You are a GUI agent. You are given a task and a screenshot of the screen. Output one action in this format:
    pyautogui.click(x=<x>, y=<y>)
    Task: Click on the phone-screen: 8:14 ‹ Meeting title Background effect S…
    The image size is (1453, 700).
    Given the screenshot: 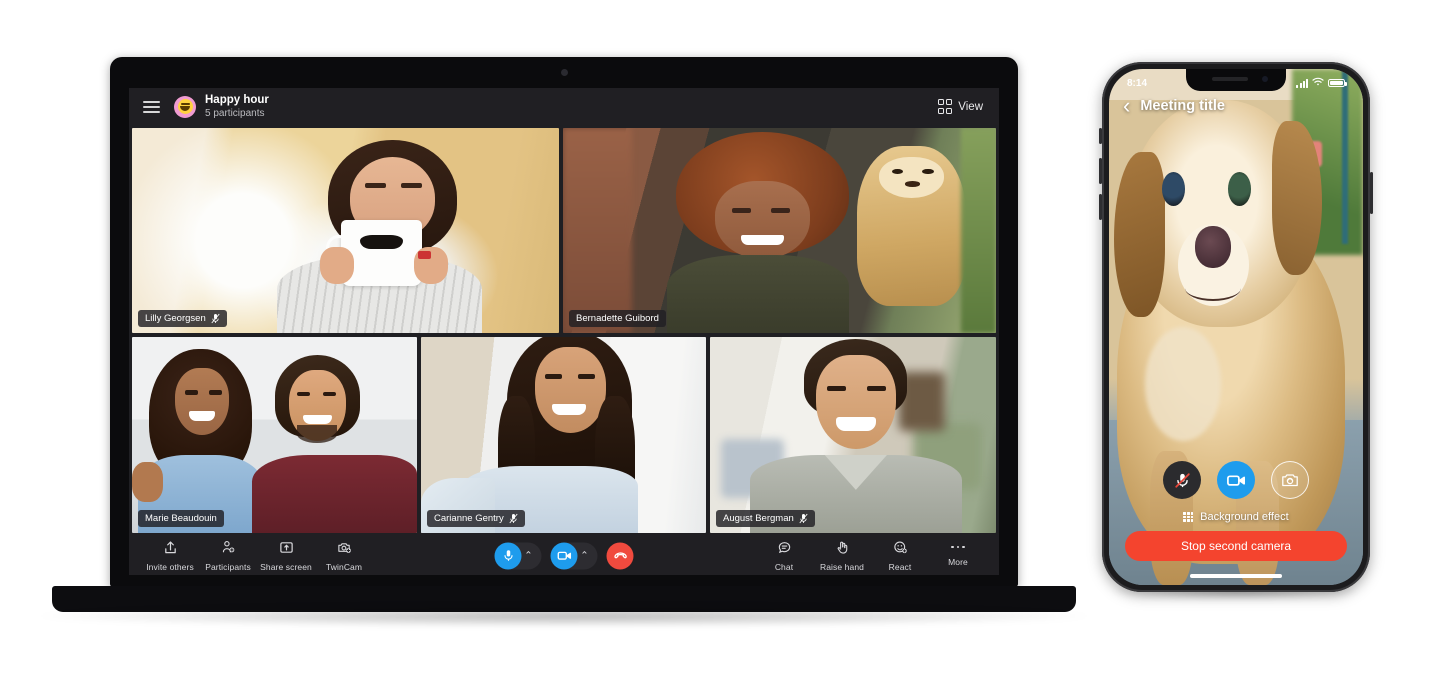 What is the action you would take?
    pyautogui.click(x=1236, y=327)
    